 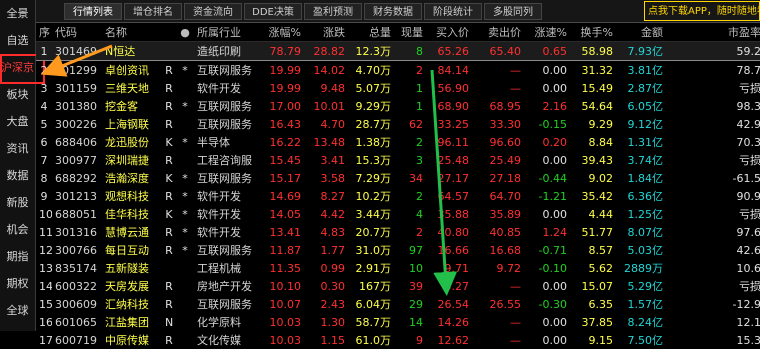 What do you see at coordinates (76, 70) in the screenshot?
I see `cell-code: 301299` at bounding box center [76, 70].